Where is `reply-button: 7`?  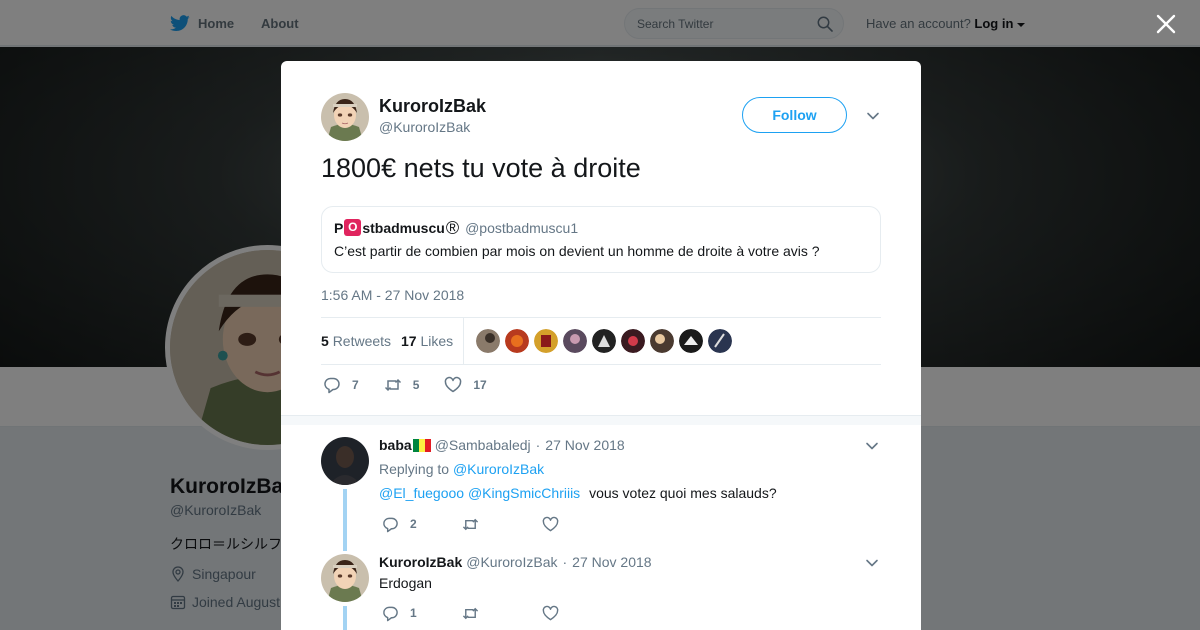
reply-button: 7 is located at coordinates (341, 385).